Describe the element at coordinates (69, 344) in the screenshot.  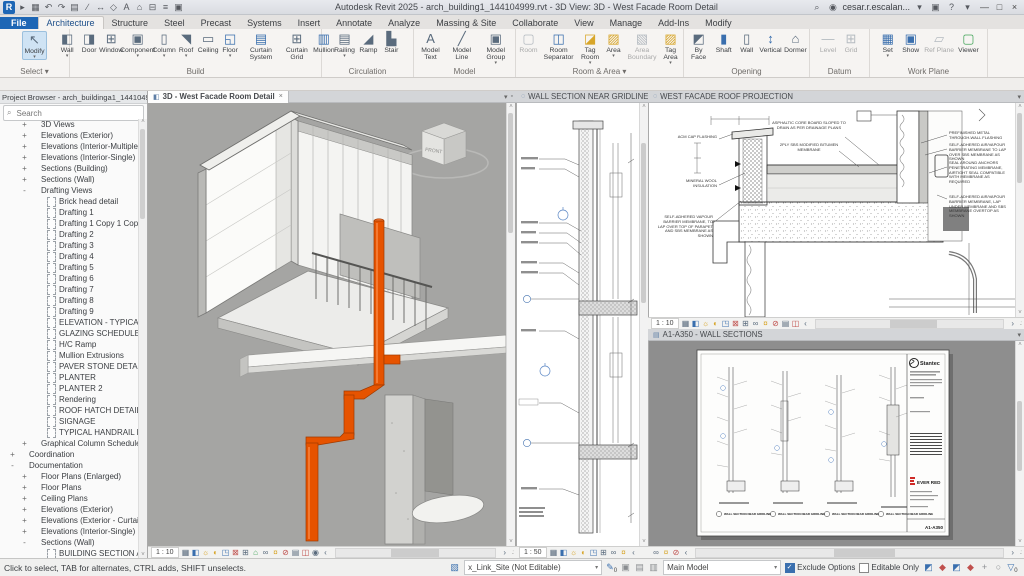
I see `tree-item: H/C Ramp` at that location.